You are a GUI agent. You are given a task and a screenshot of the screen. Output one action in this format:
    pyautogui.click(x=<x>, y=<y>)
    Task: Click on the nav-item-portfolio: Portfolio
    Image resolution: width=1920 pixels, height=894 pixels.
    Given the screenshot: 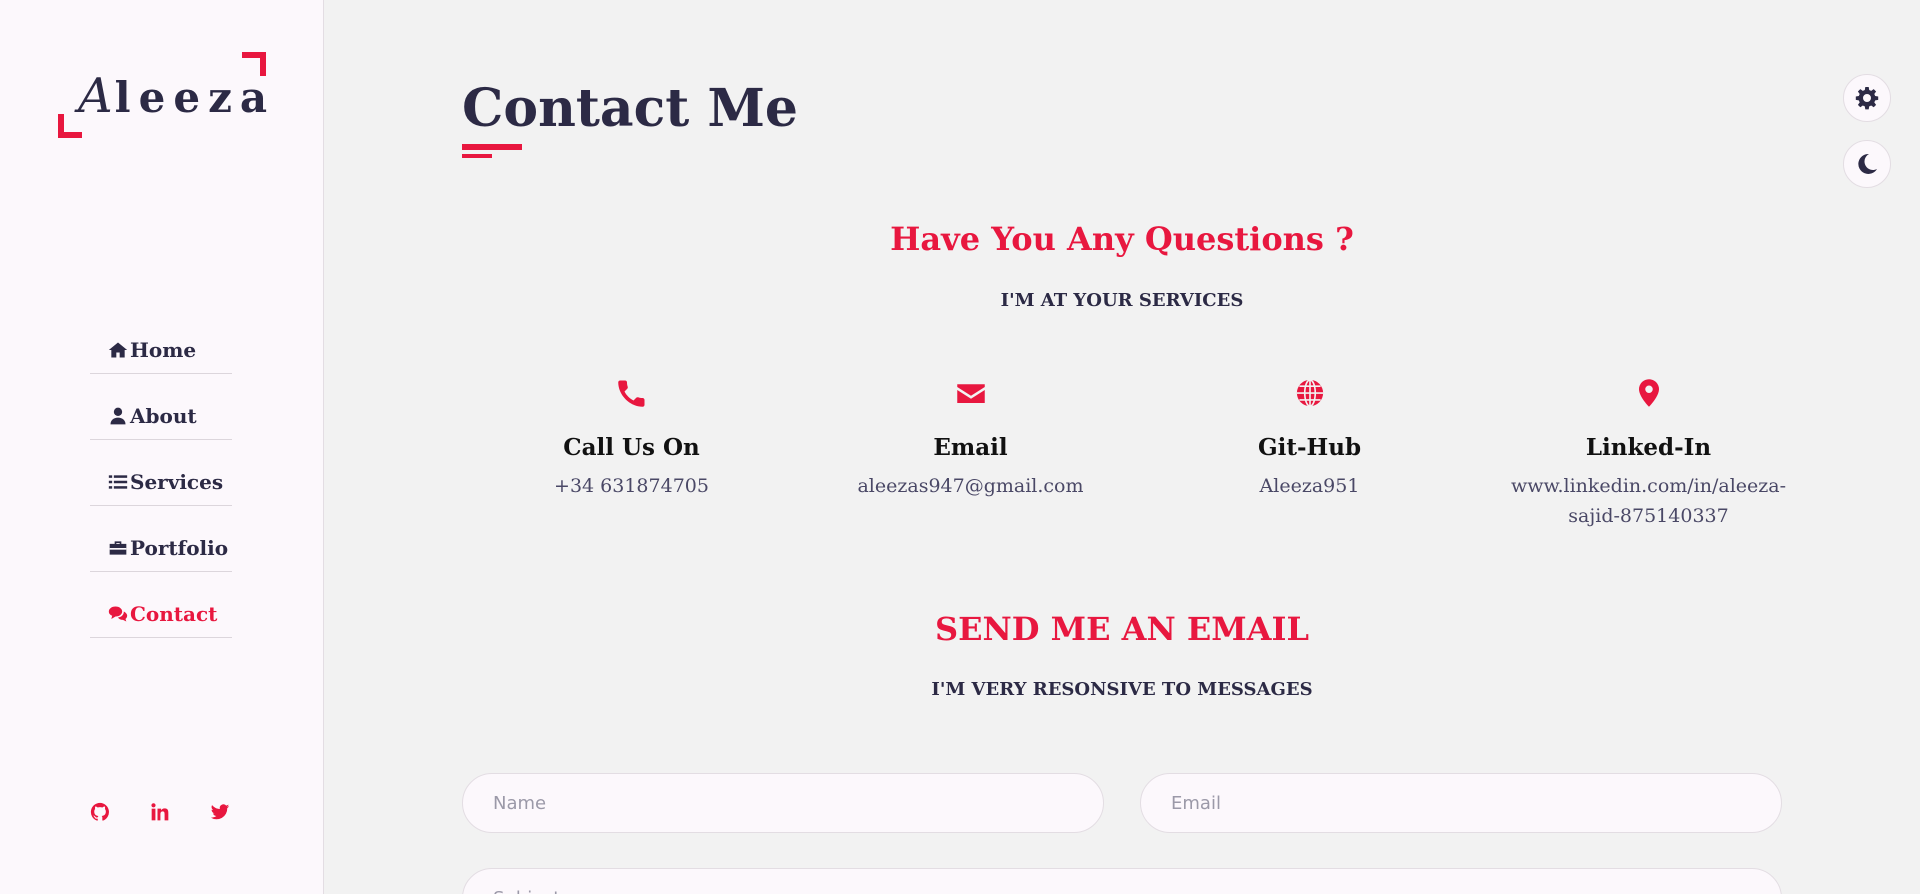 What is the action you would take?
    pyautogui.click(x=161, y=539)
    